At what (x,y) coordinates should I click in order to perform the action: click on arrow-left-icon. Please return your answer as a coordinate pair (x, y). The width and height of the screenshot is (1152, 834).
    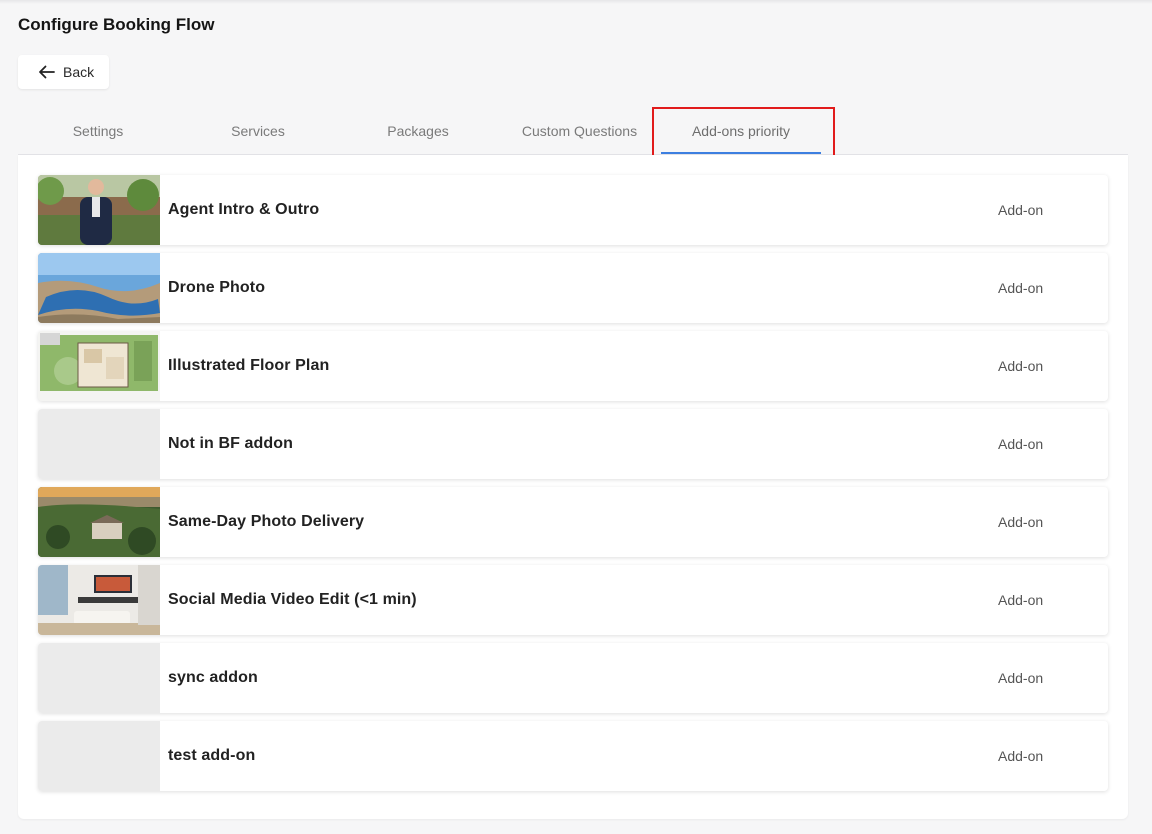
    Looking at the image, I should click on (47, 72).